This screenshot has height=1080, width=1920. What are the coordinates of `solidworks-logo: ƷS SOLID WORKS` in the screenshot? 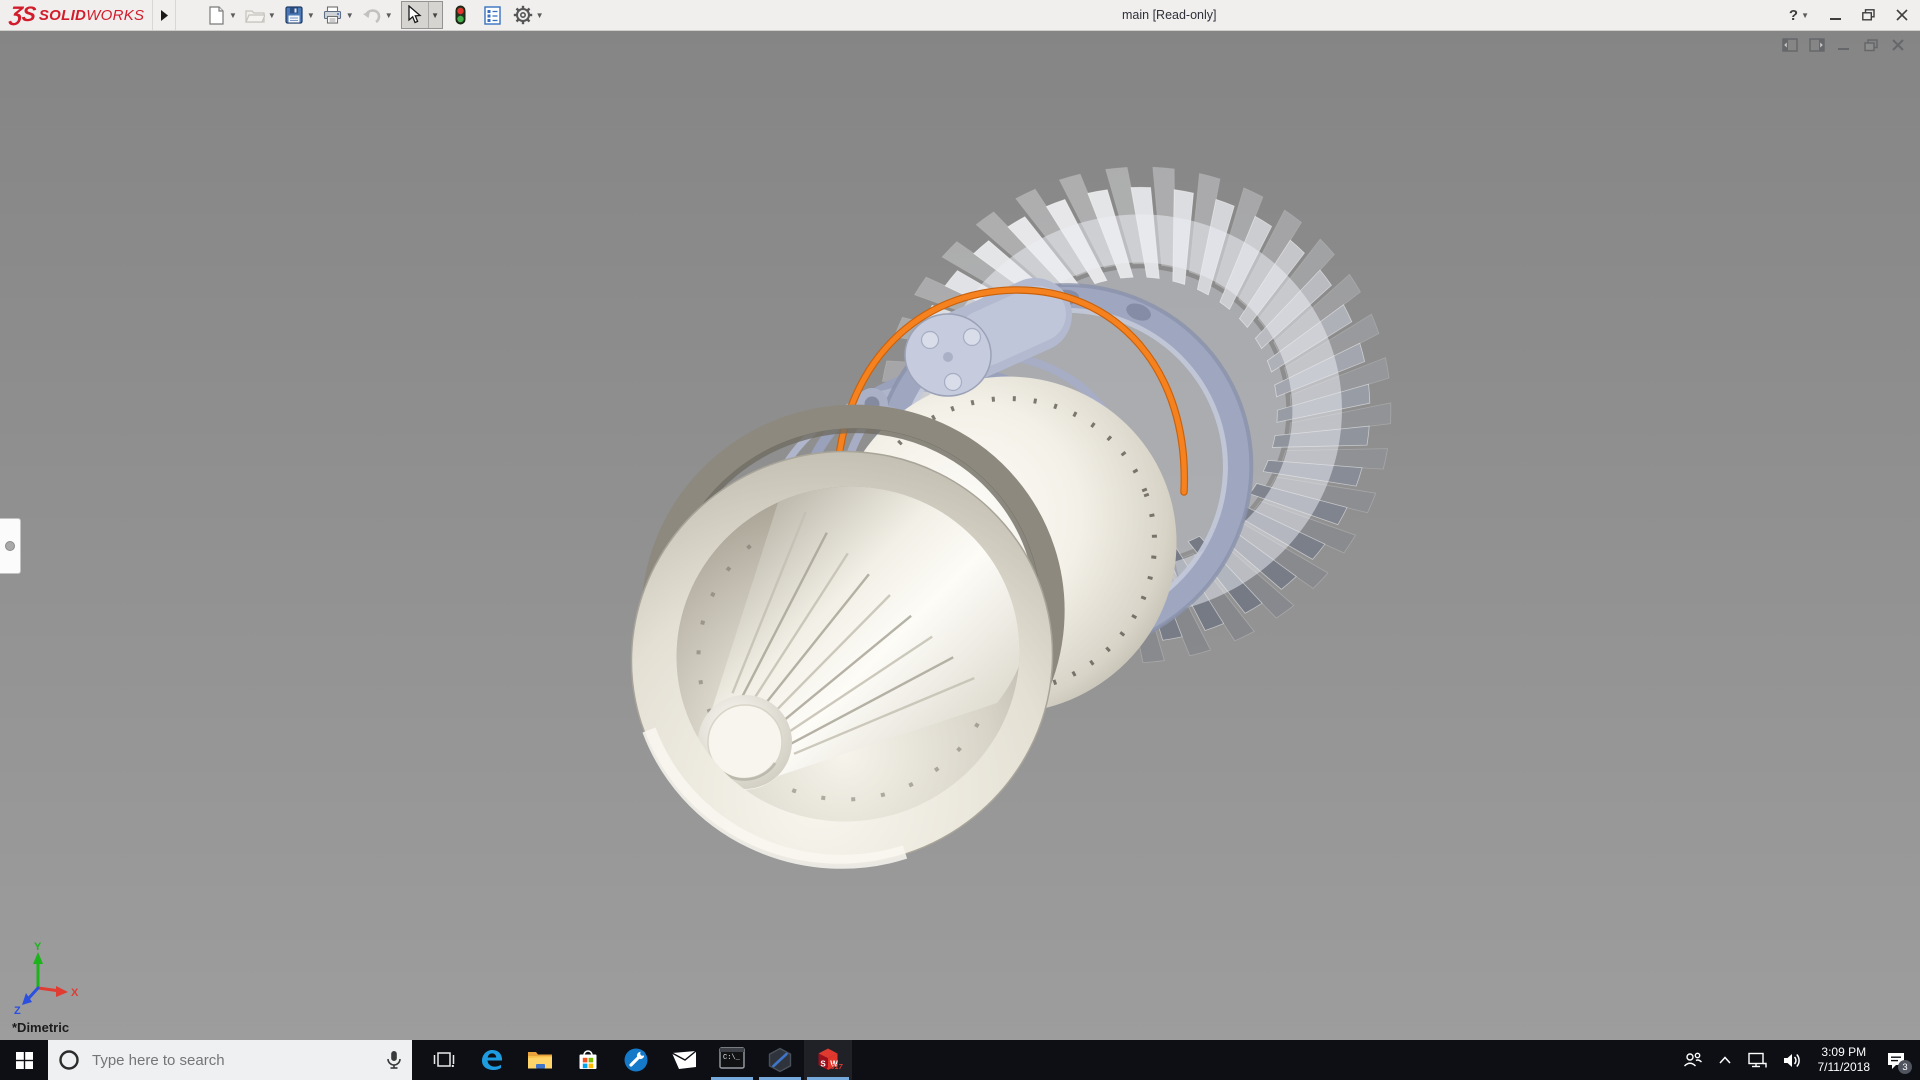 It's located at (76, 15).